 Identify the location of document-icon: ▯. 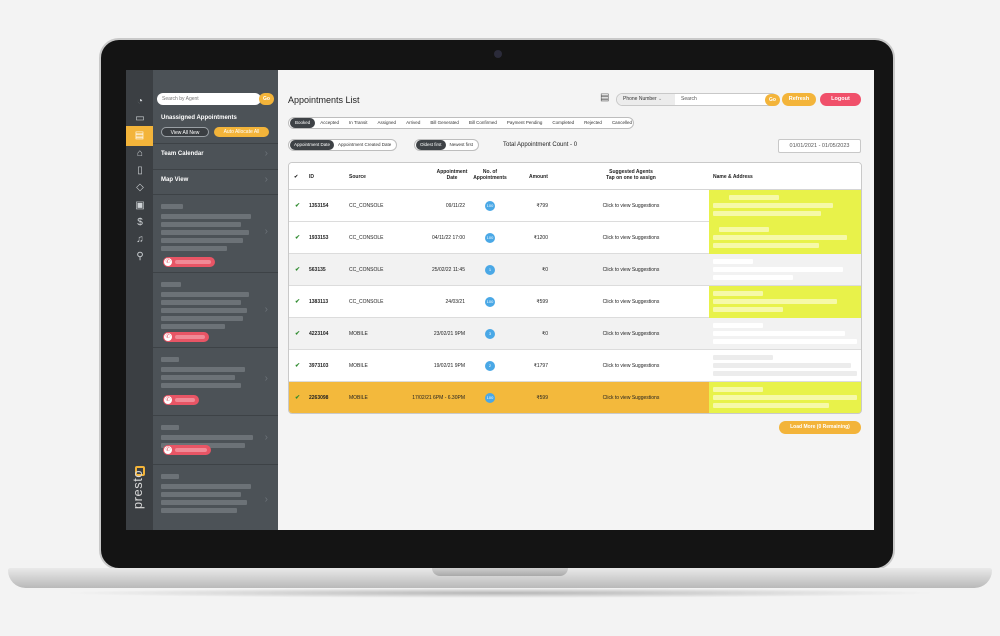
(140, 171).